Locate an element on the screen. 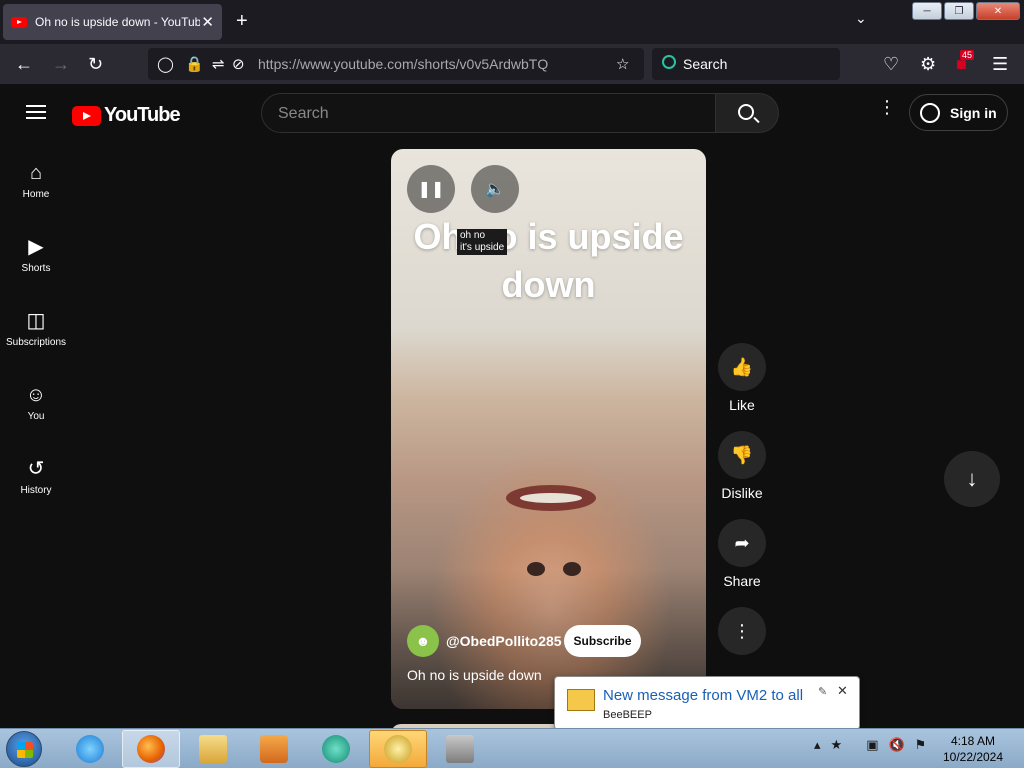 Image resolution: width=1024 pixels, height=768 pixels. sidebar-item-subscriptions: ◫ Subscriptions is located at coordinates (36, 332).